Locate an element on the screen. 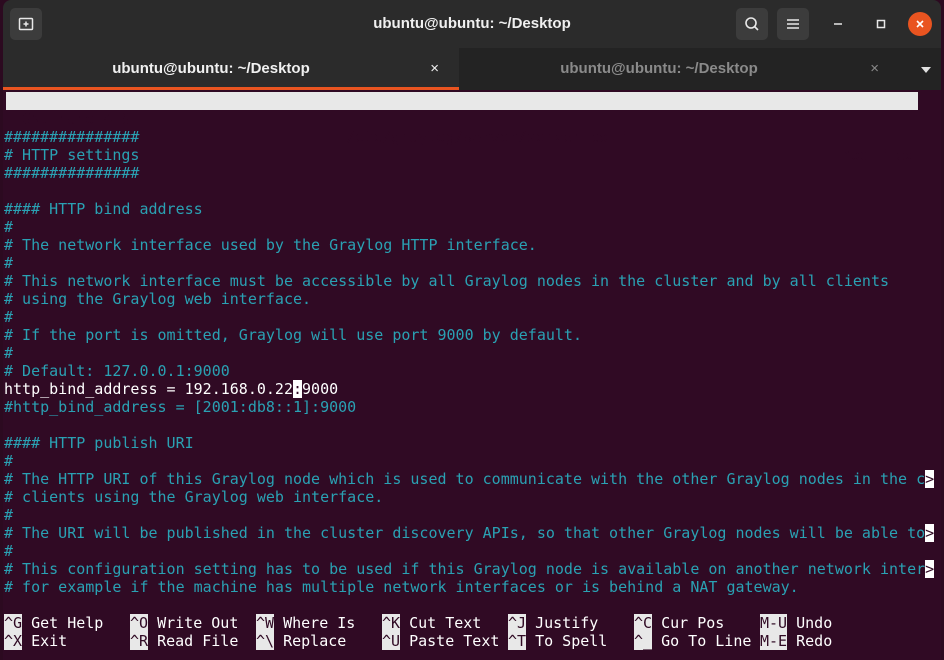 The image size is (944, 660). maximize-button is located at coordinates (881, 24).